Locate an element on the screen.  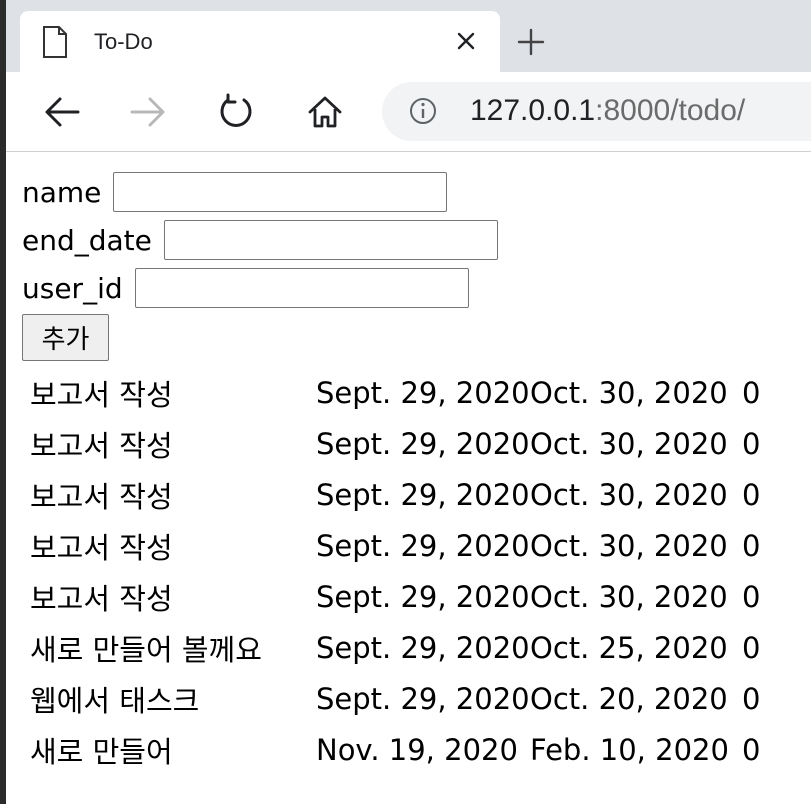
add-button: 추가 is located at coordinates (65, 337).